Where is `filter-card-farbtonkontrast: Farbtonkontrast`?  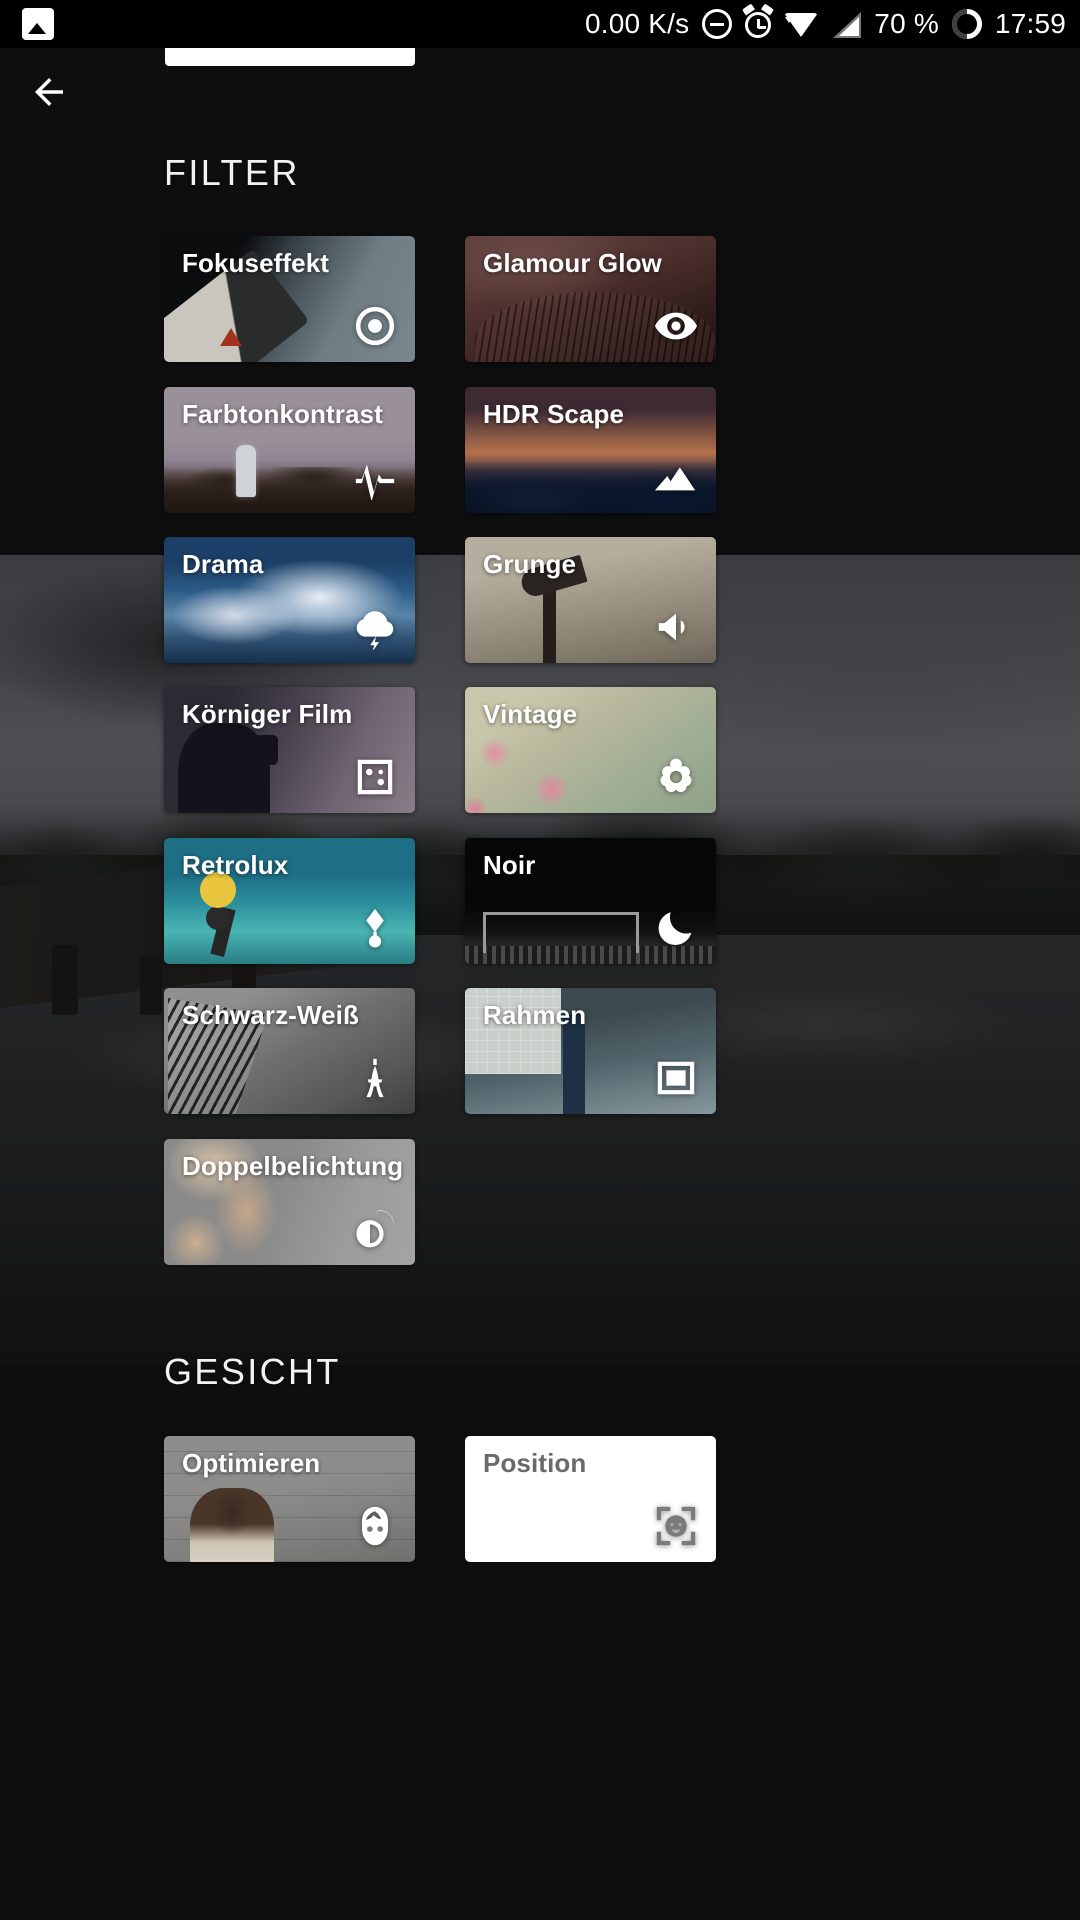 filter-card-farbtonkontrast: Farbtonkontrast is located at coordinates (289, 450).